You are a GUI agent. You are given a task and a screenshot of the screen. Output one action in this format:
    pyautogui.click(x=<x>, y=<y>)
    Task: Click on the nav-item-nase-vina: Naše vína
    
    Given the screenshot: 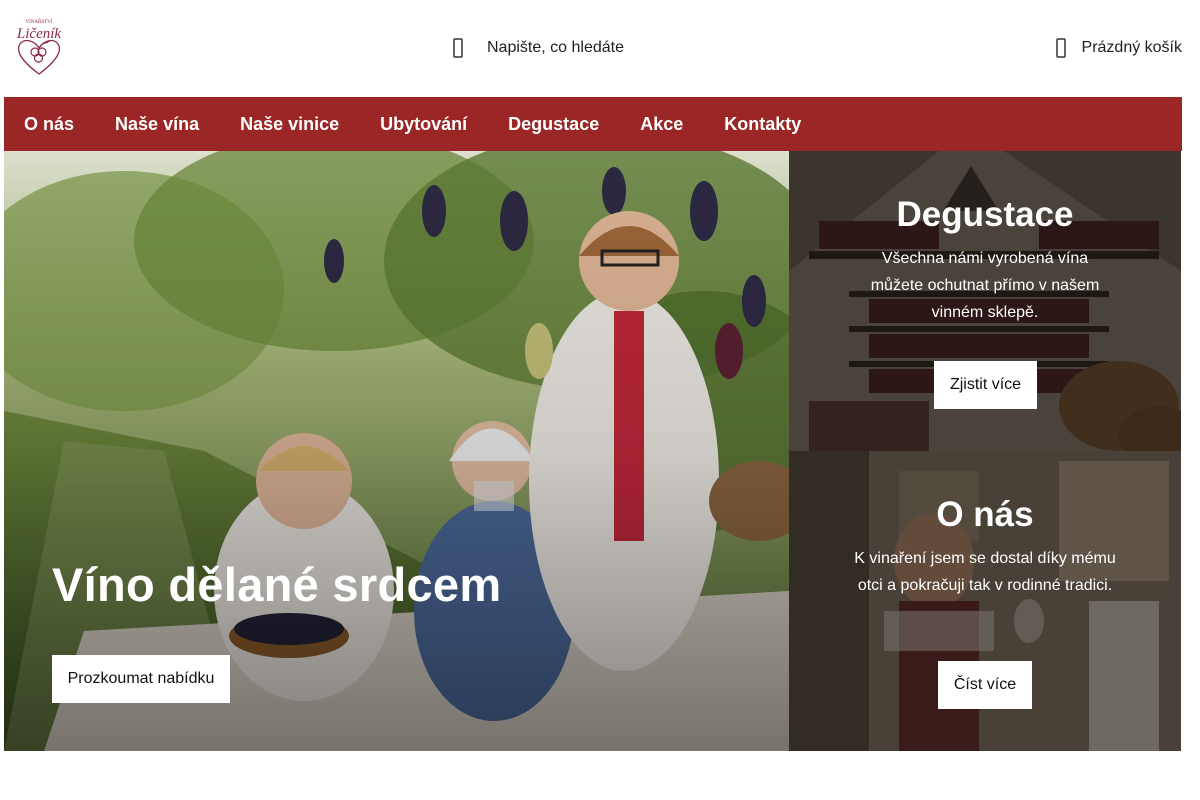 What is the action you would take?
    pyautogui.click(x=157, y=124)
    